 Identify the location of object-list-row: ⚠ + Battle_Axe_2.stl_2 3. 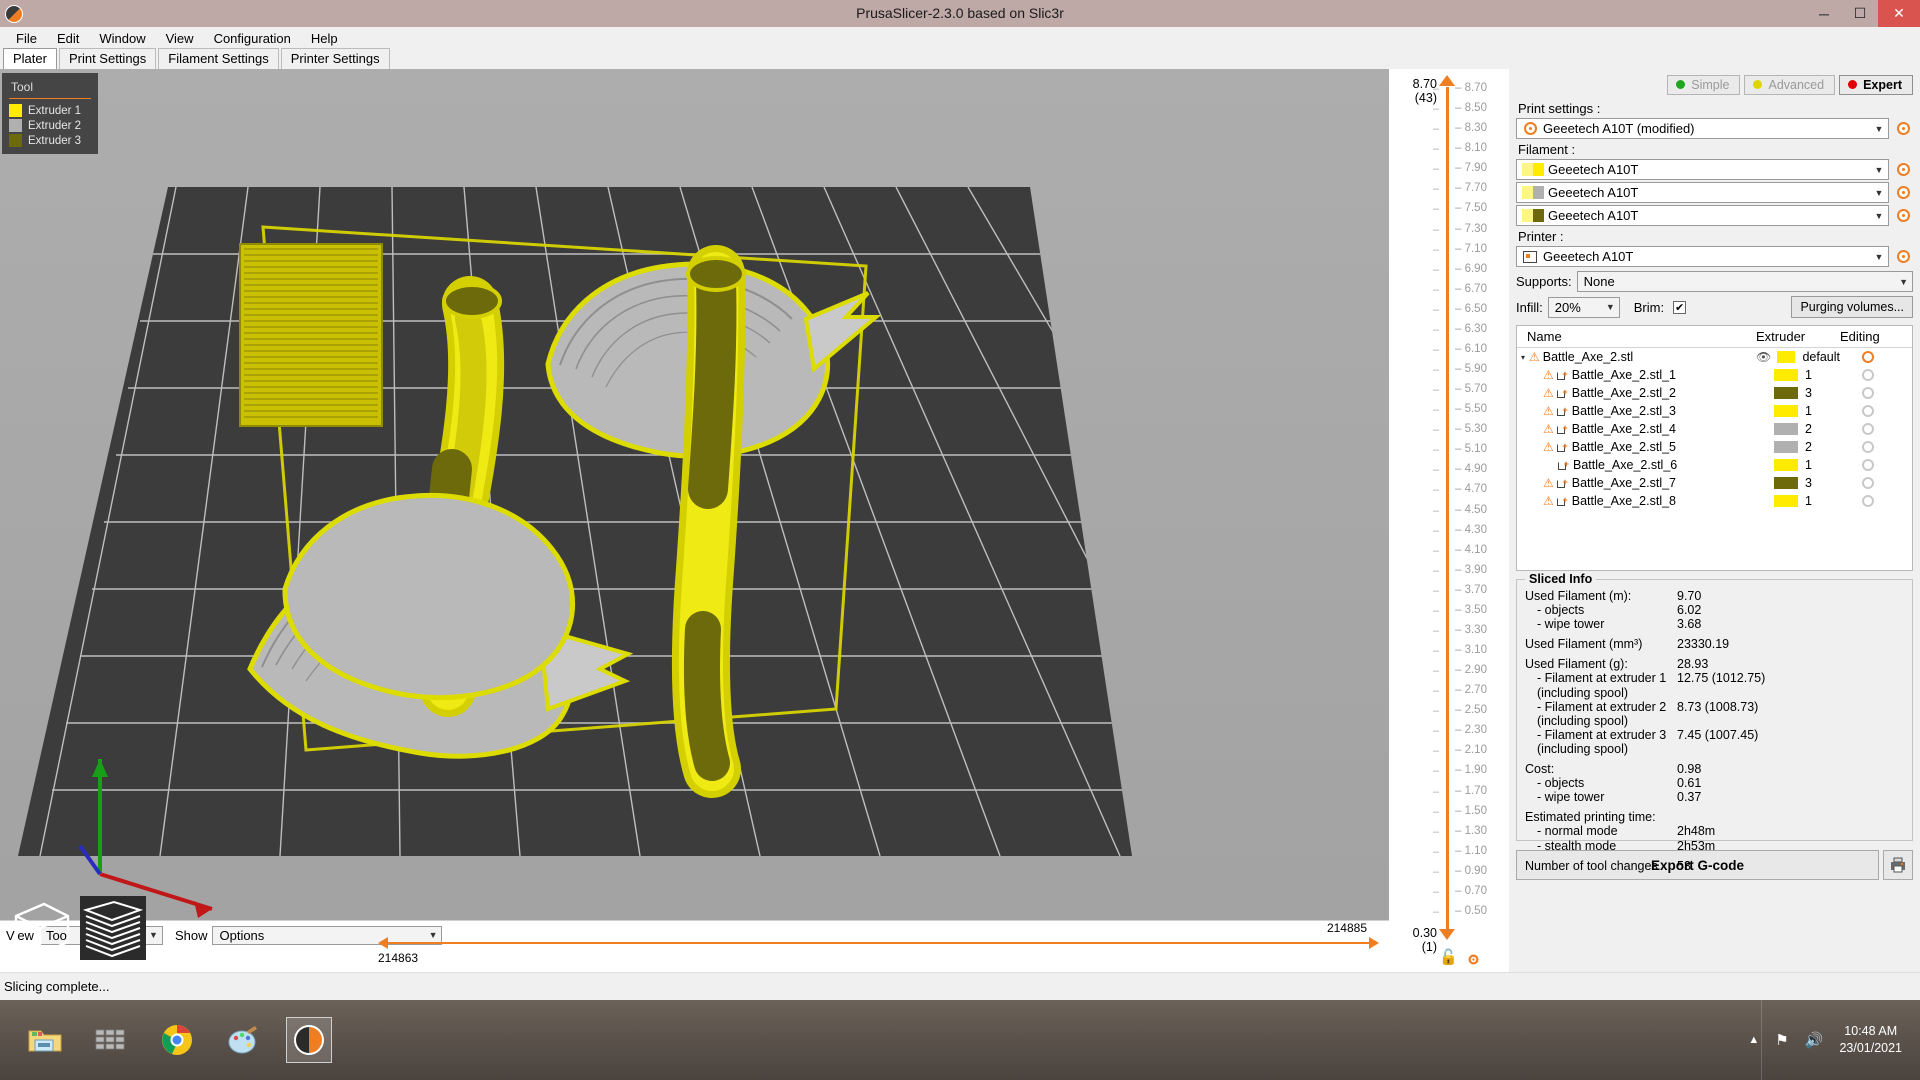
(1714, 393).